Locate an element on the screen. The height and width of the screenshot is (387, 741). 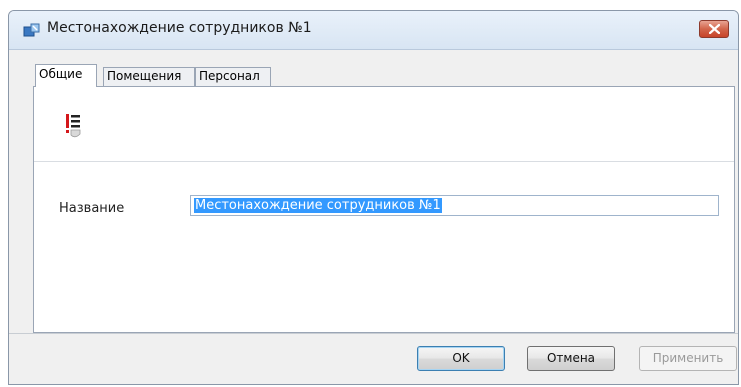
name-input-value: Местонахождение сотрудников №1 is located at coordinates (318, 205).